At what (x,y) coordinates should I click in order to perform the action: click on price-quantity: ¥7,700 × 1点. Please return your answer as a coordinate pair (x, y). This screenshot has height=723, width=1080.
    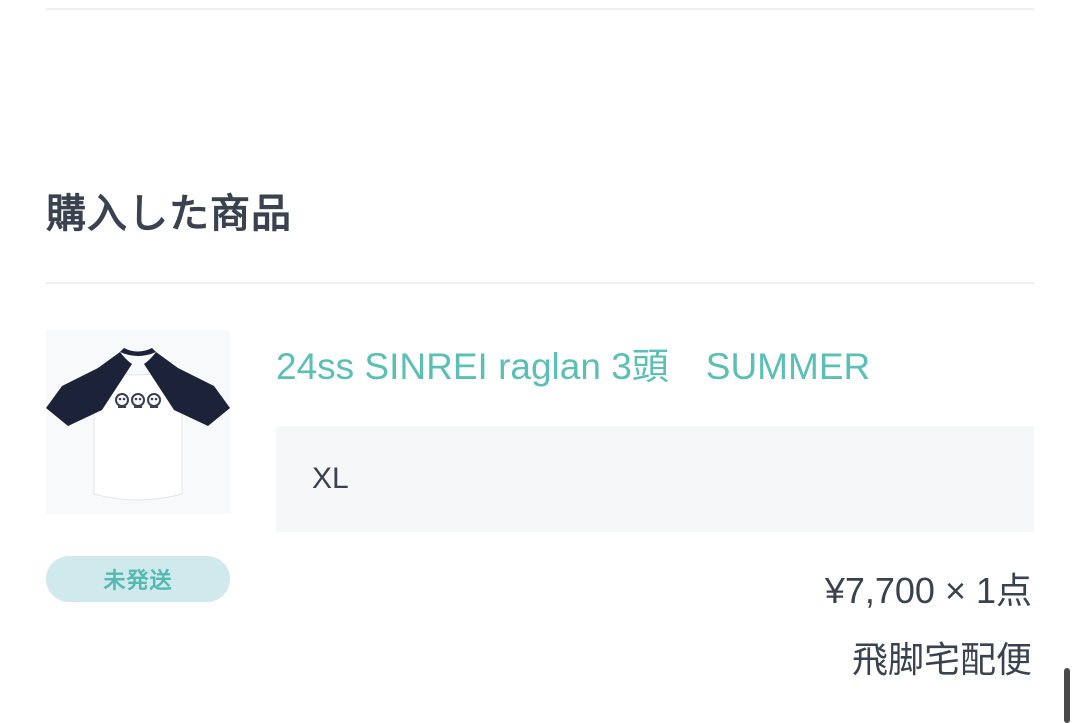
    Looking at the image, I should click on (928, 590).